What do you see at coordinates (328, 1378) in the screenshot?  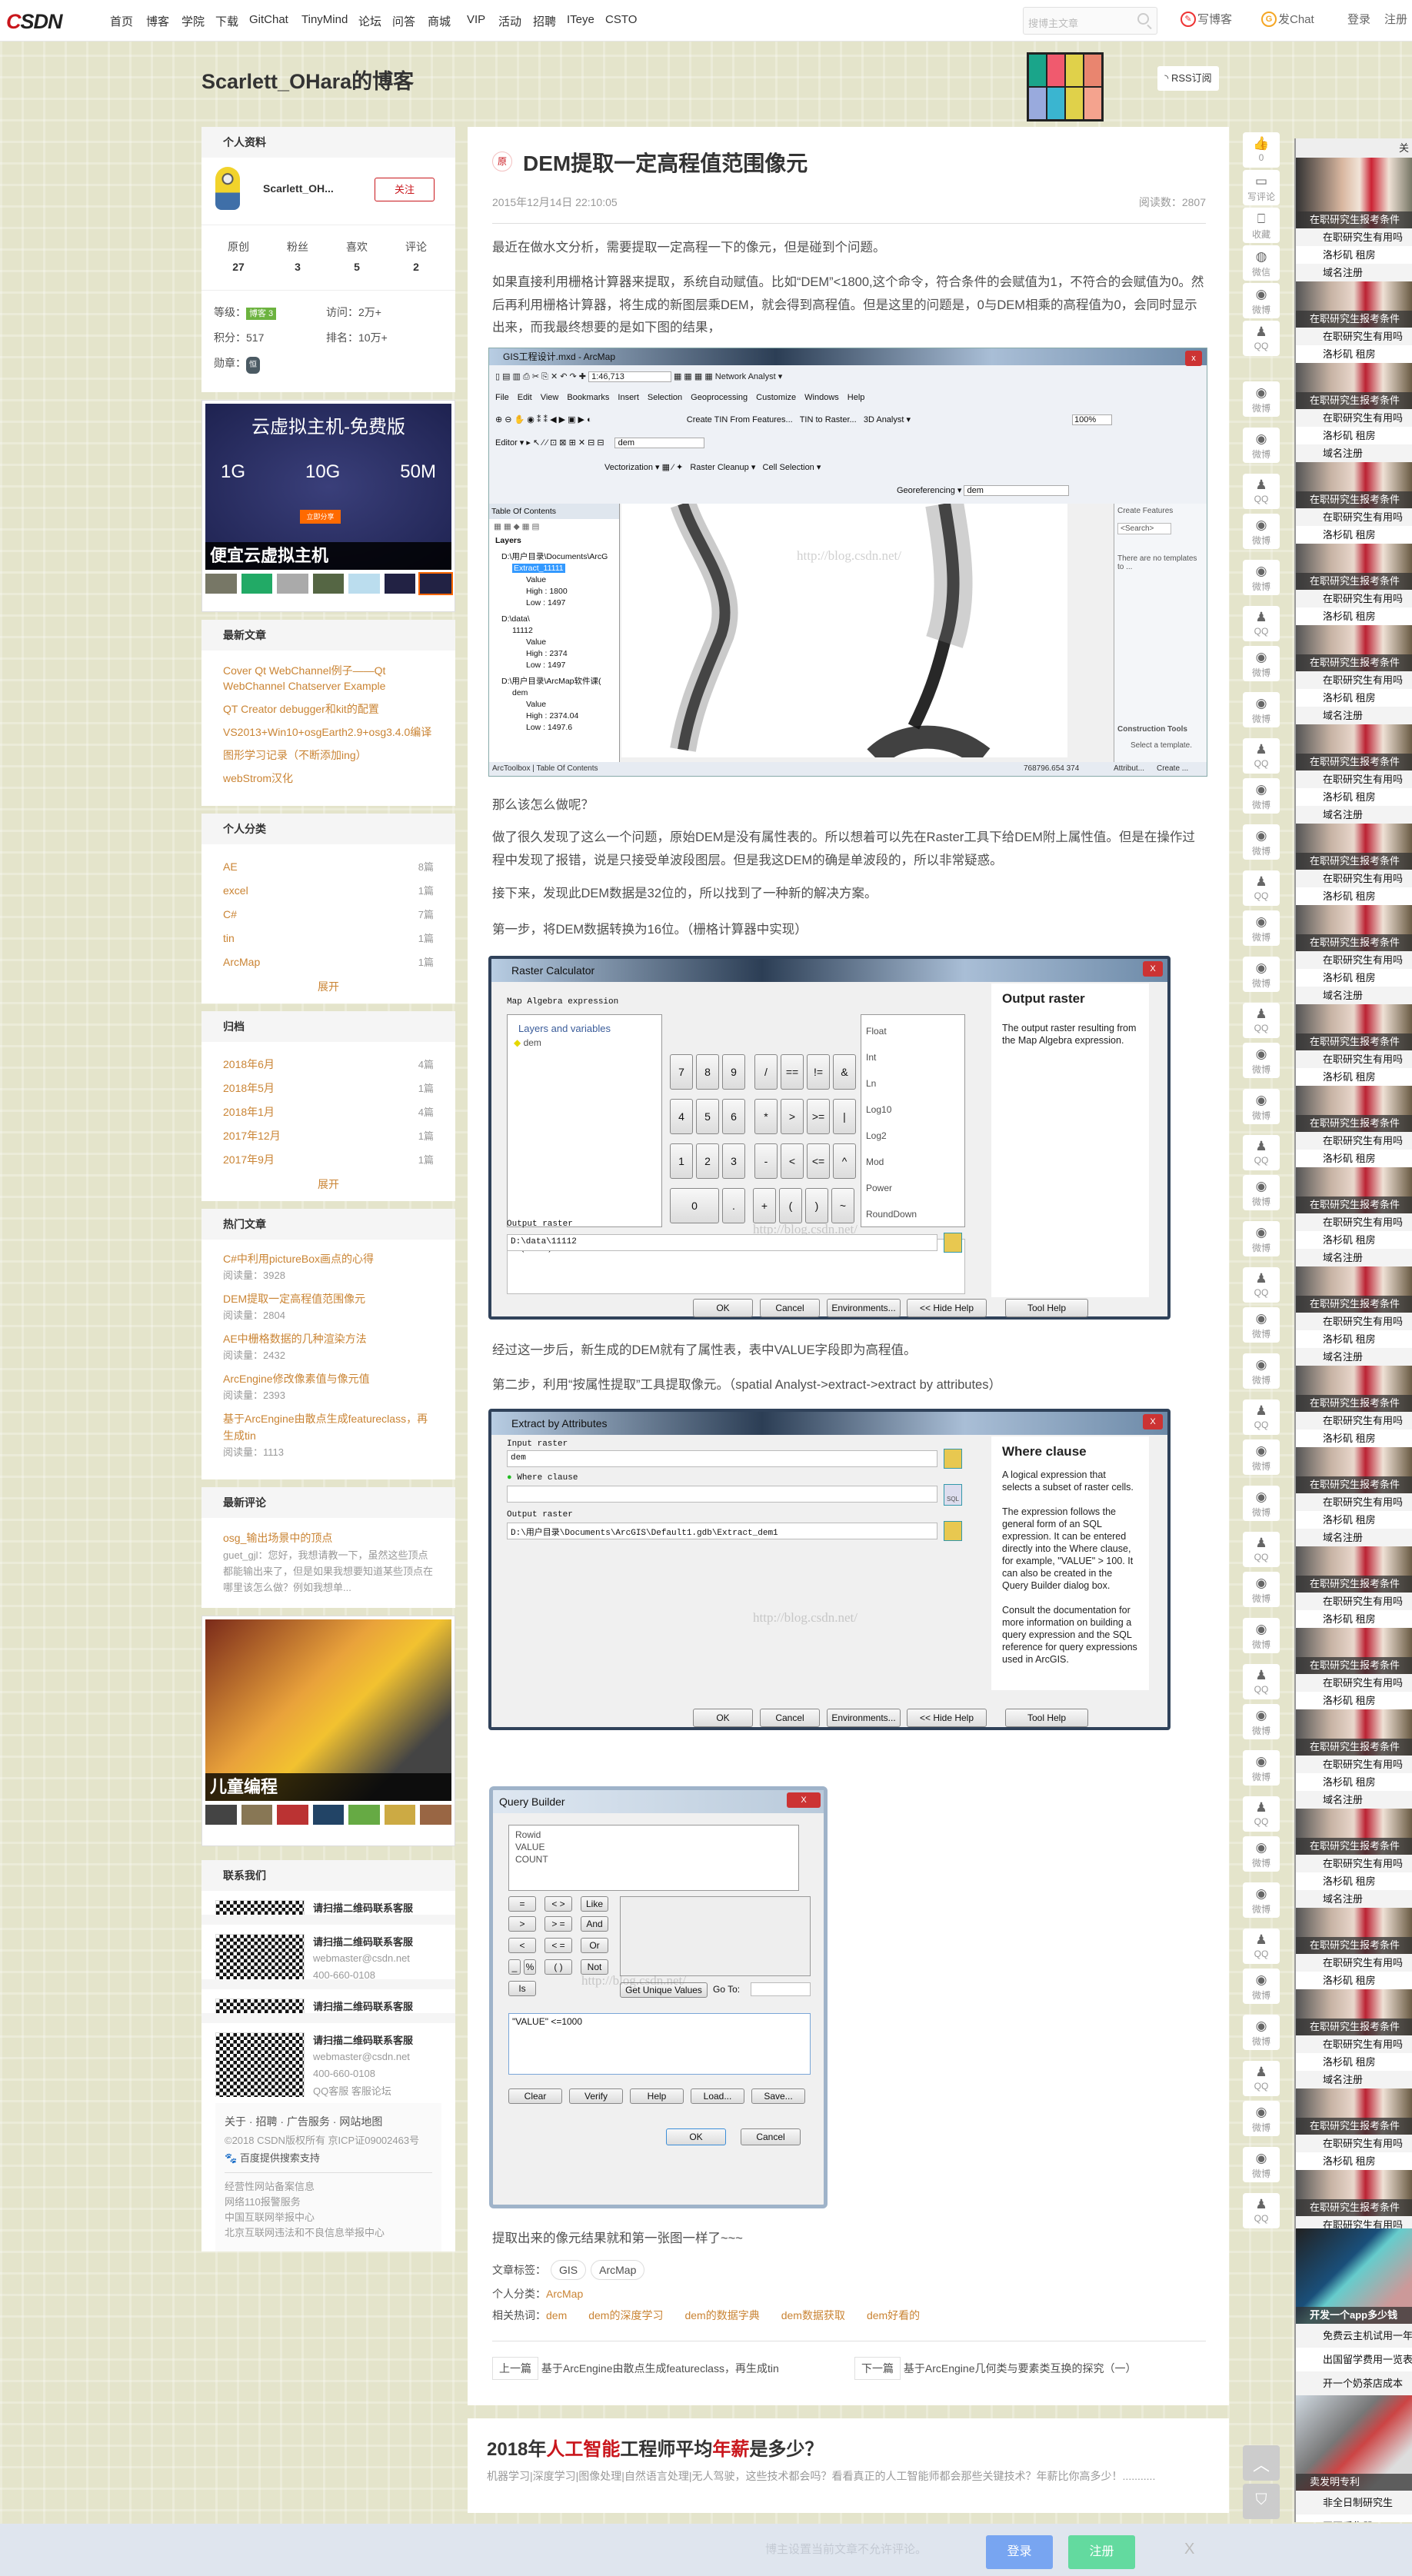 I see `hot-article-link: ArcEngine修改像素值与像元值` at bounding box center [328, 1378].